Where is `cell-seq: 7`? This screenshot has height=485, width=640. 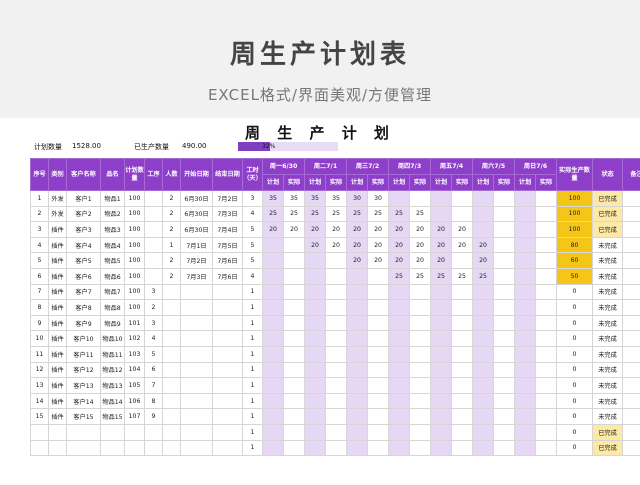 cell-seq: 7 is located at coordinates (39, 292).